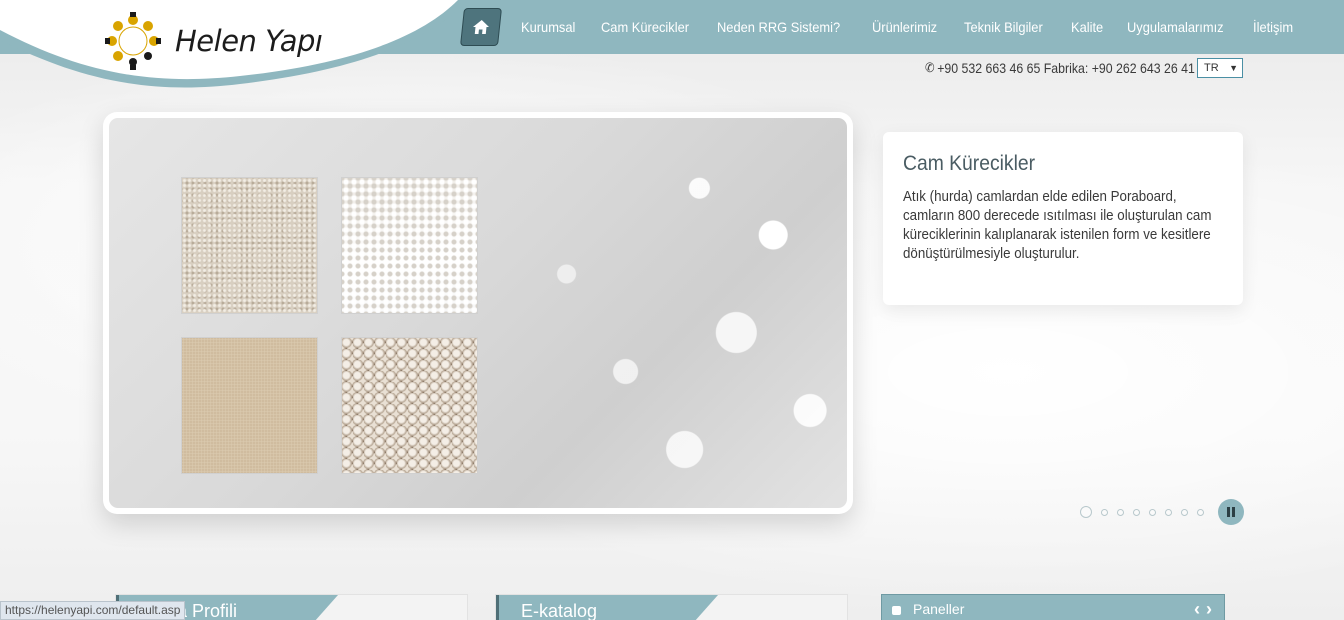 Image resolution: width=1344 pixels, height=620 pixels. What do you see at coordinates (1273, 27) in the screenshot?
I see `nav-item-iletisim: İletişim` at bounding box center [1273, 27].